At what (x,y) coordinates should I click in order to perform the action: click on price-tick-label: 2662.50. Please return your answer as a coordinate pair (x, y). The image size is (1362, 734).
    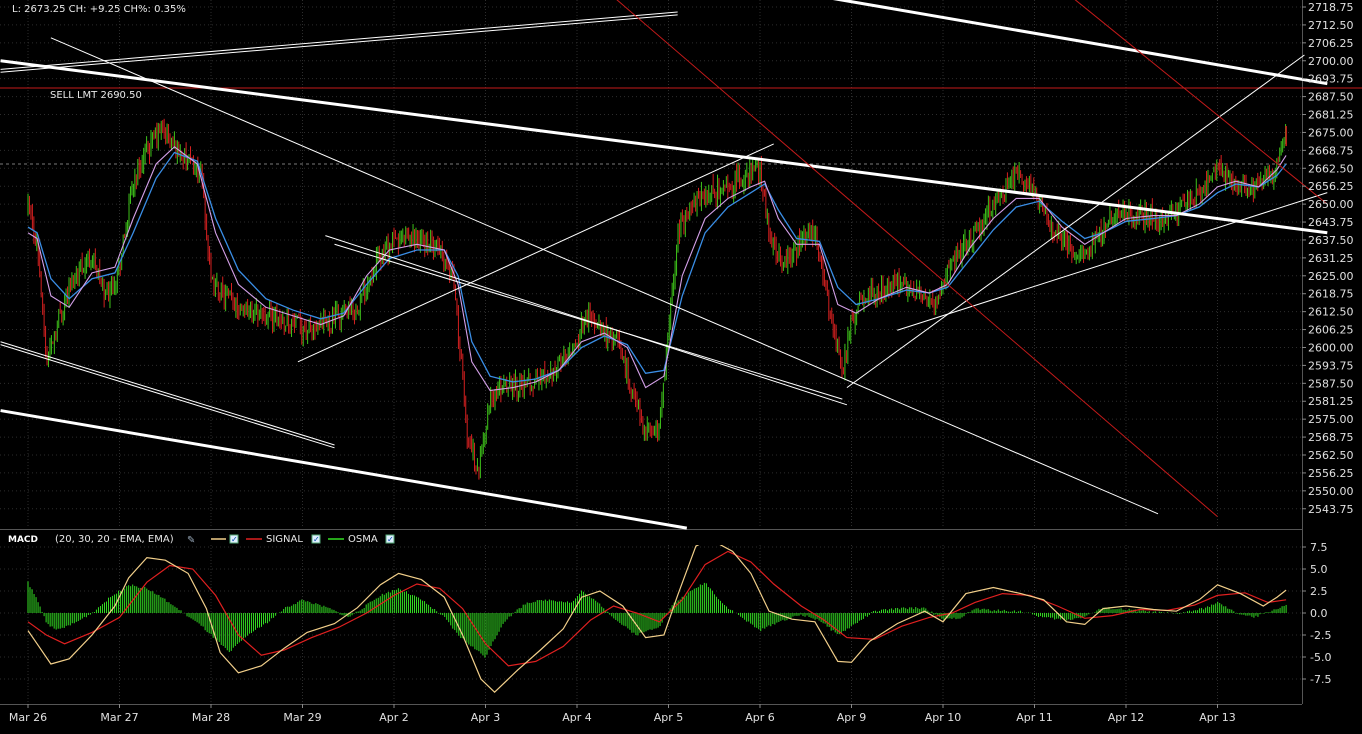
    Looking at the image, I should click on (1331, 168).